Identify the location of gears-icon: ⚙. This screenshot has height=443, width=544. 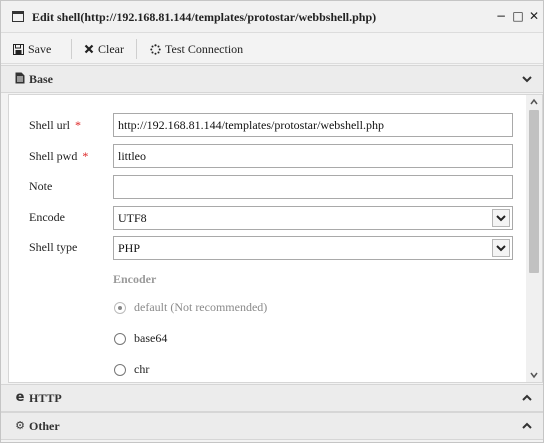
(20, 425).